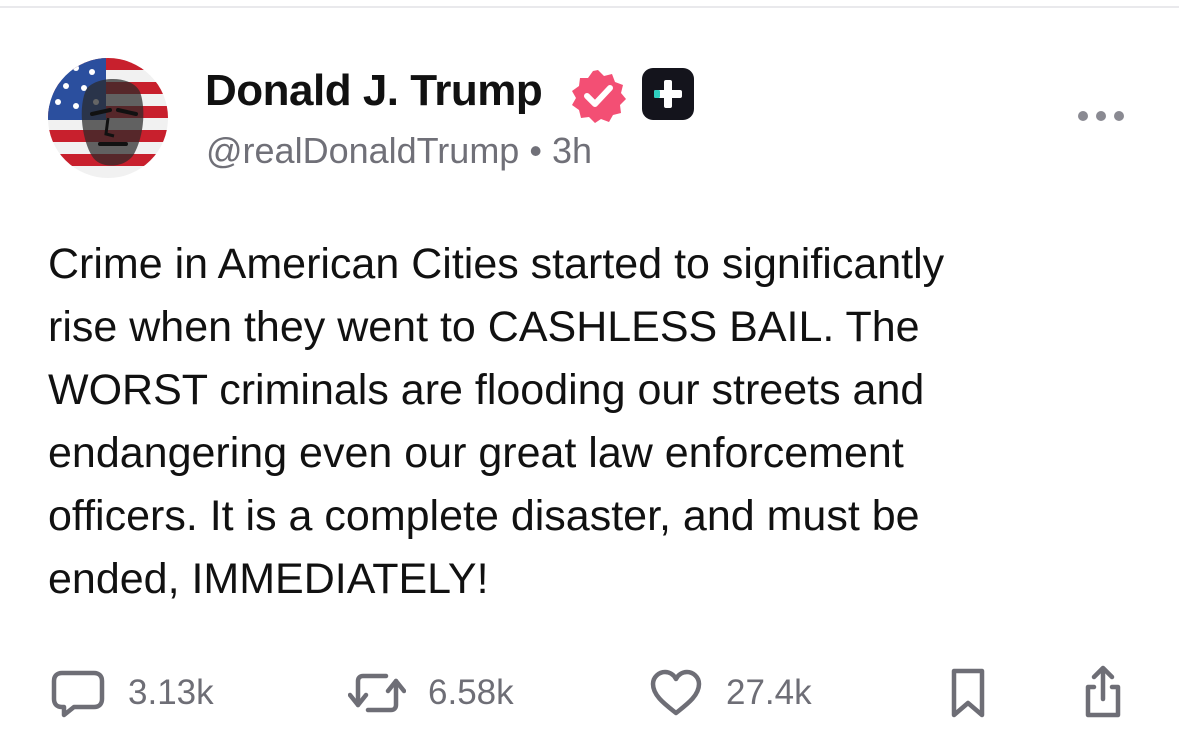  I want to click on bookmark-icon, so click(968, 693).